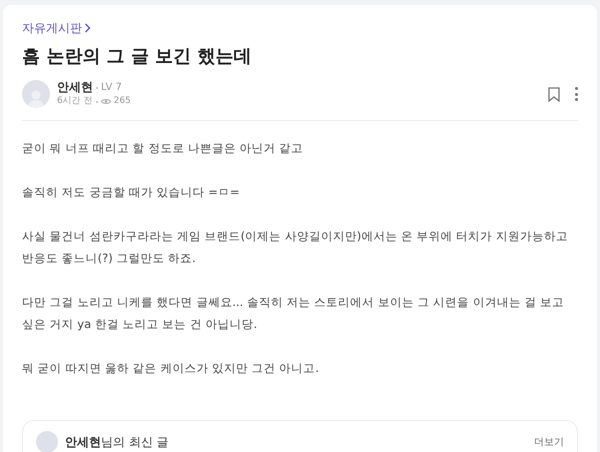 The height and width of the screenshot is (452, 600). What do you see at coordinates (549, 442) in the screenshot?
I see `more-link: 더보기` at bounding box center [549, 442].